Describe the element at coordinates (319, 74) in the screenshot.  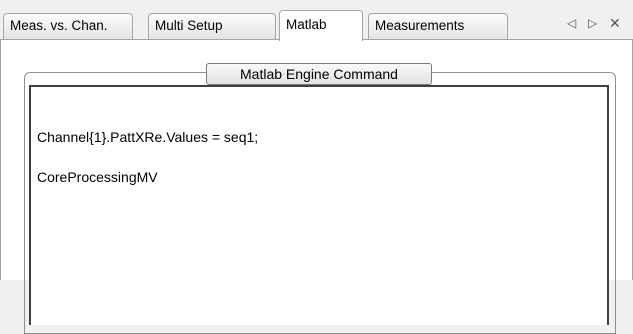
I see `group-title: Matlab Engine Command` at that location.